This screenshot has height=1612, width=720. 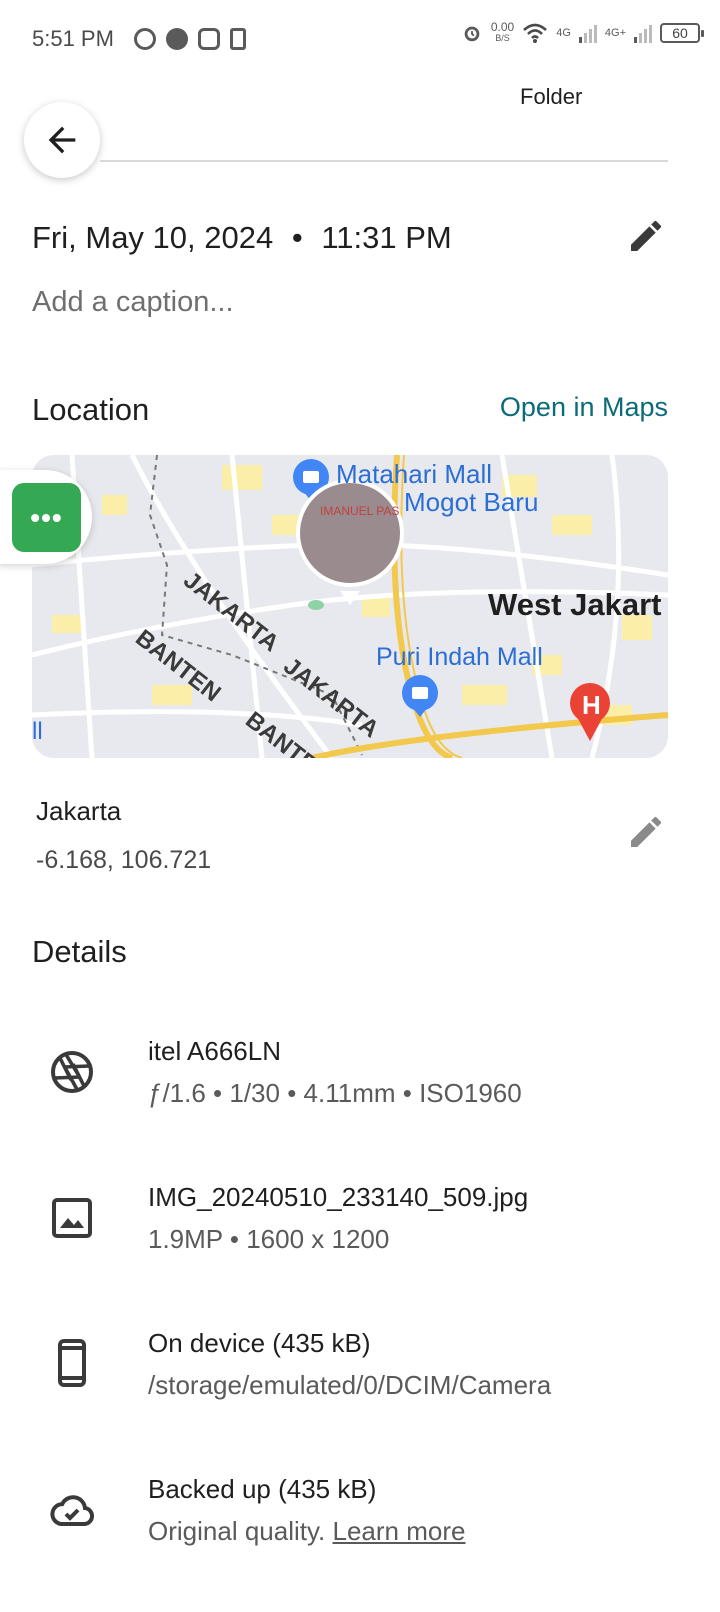 What do you see at coordinates (46, 517) in the screenshot?
I see `chat-dots-icon: •••` at bounding box center [46, 517].